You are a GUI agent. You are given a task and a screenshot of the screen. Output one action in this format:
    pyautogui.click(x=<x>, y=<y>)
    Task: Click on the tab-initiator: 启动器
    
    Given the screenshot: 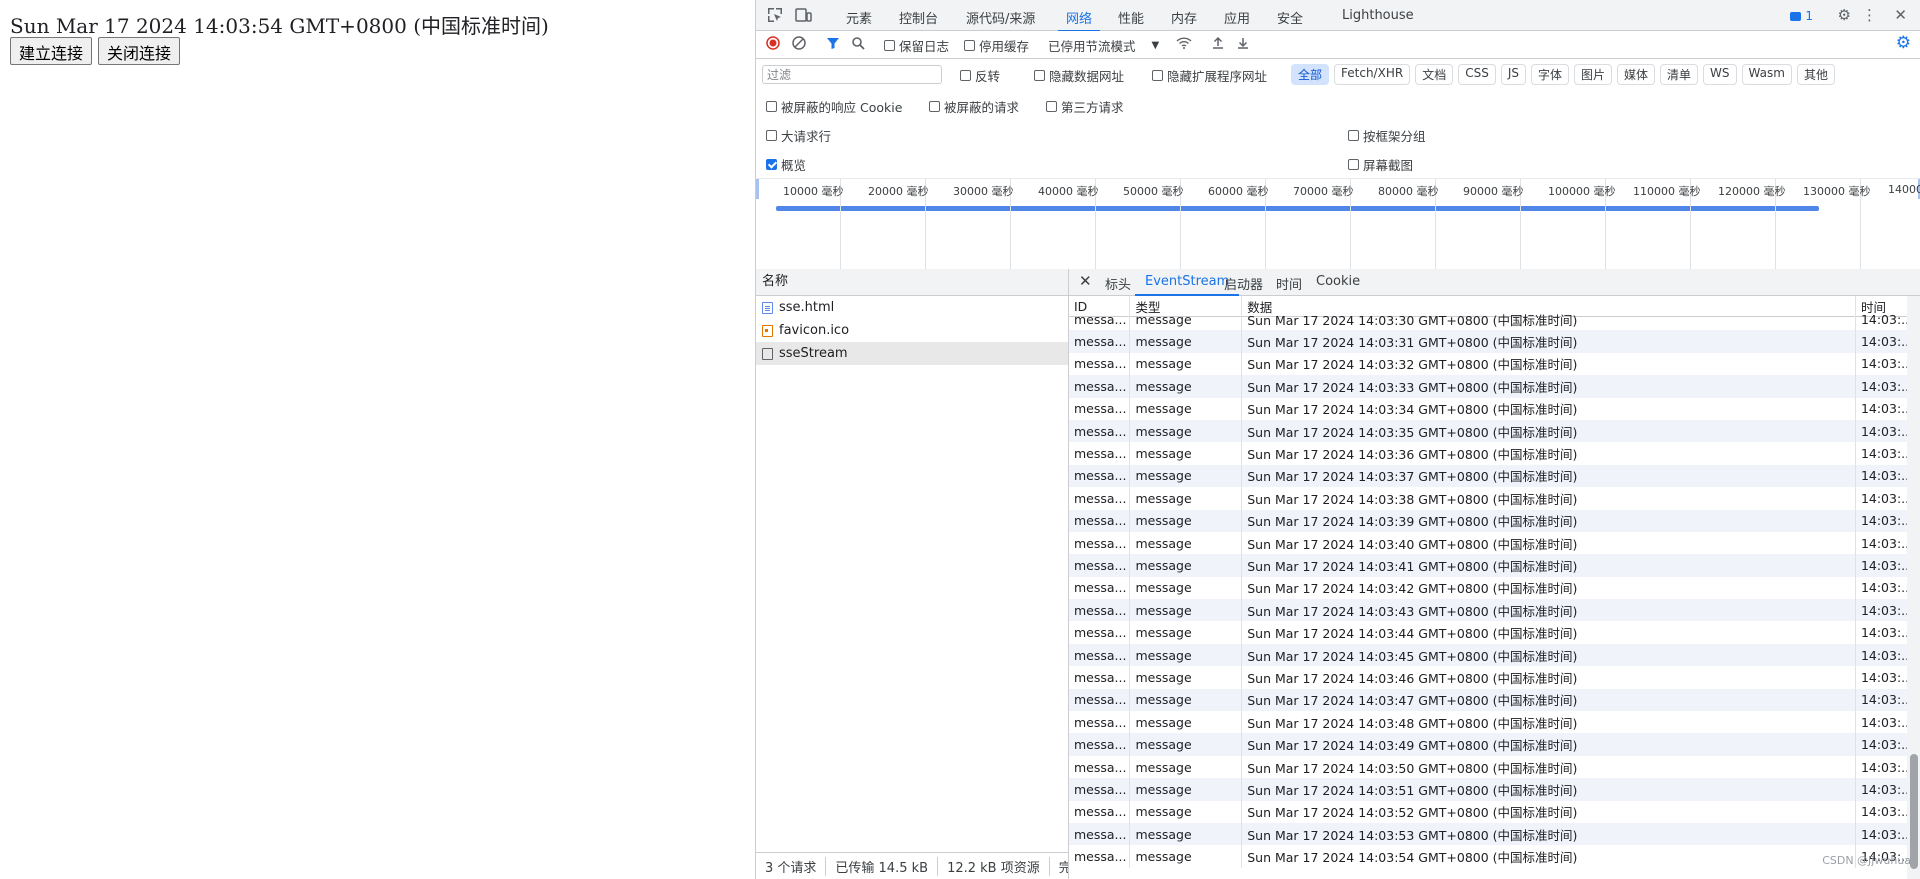 What is the action you would take?
    pyautogui.click(x=1243, y=283)
    